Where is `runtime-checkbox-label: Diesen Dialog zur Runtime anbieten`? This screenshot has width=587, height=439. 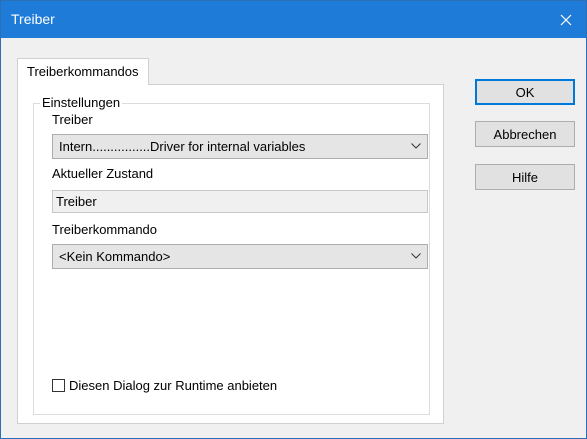 runtime-checkbox-label: Diesen Dialog zur Runtime anbieten is located at coordinates (173, 385).